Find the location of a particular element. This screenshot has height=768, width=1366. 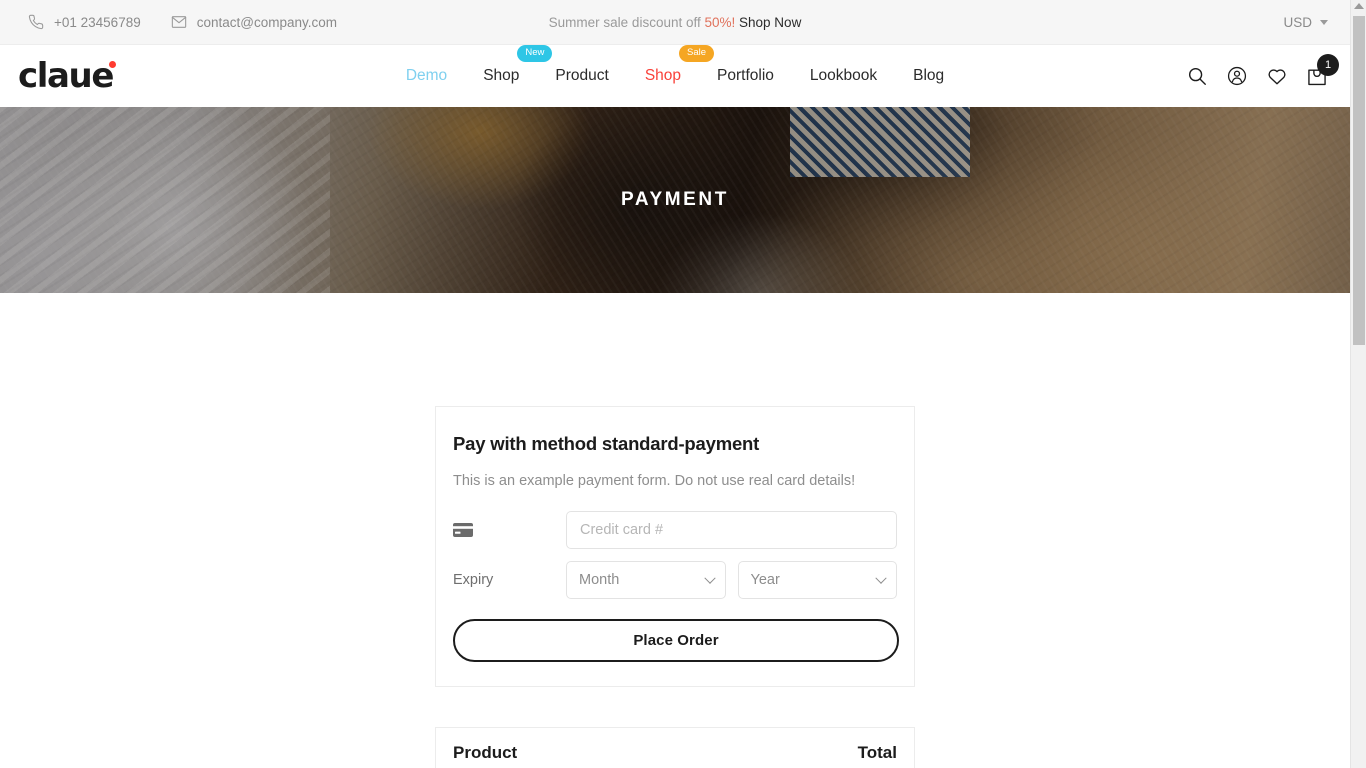

expiry-row: Expiry Month Year is located at coordinates (675, 580).